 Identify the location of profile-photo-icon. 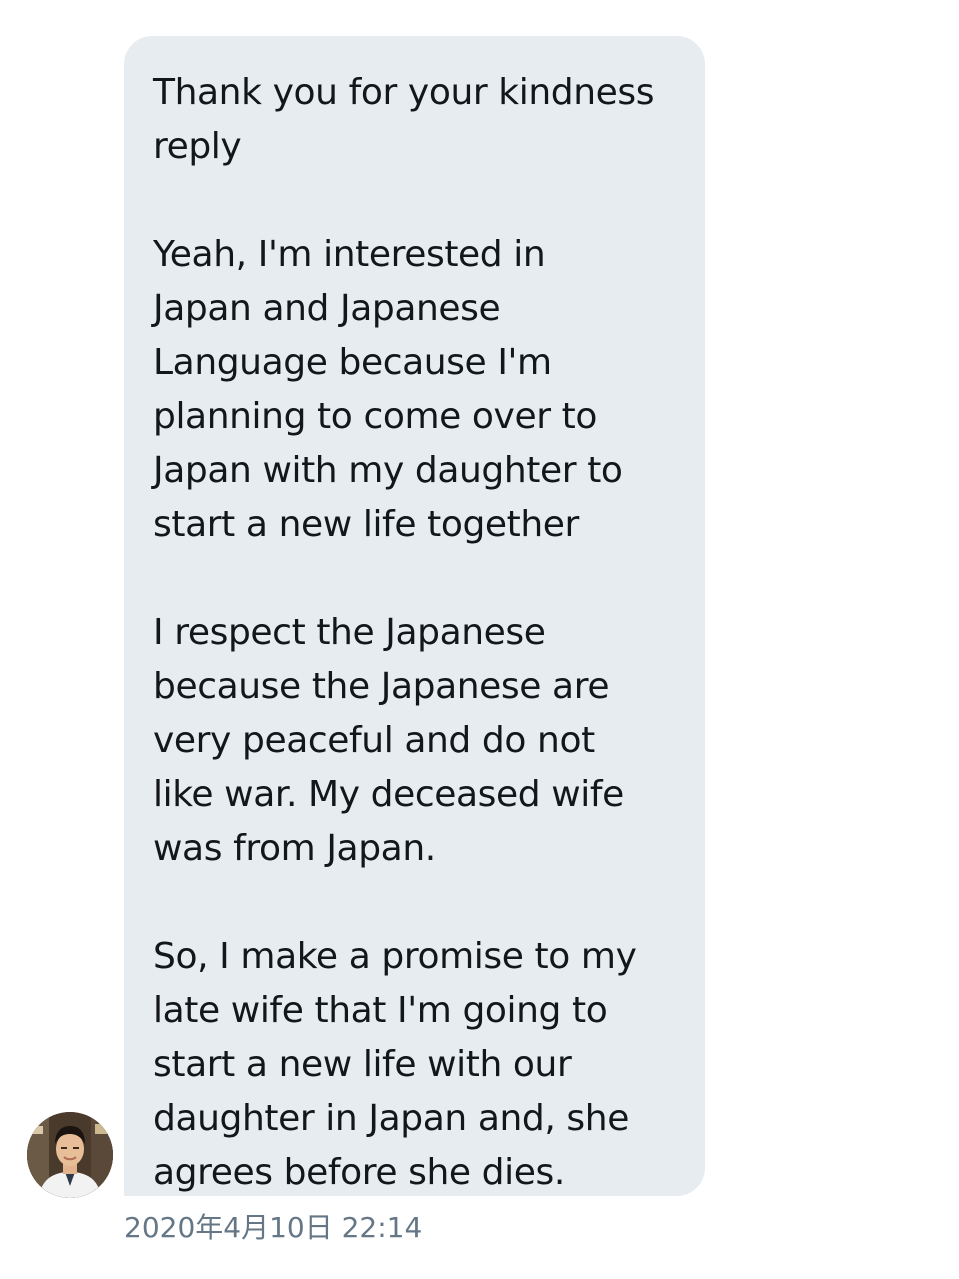
(70, 1155).